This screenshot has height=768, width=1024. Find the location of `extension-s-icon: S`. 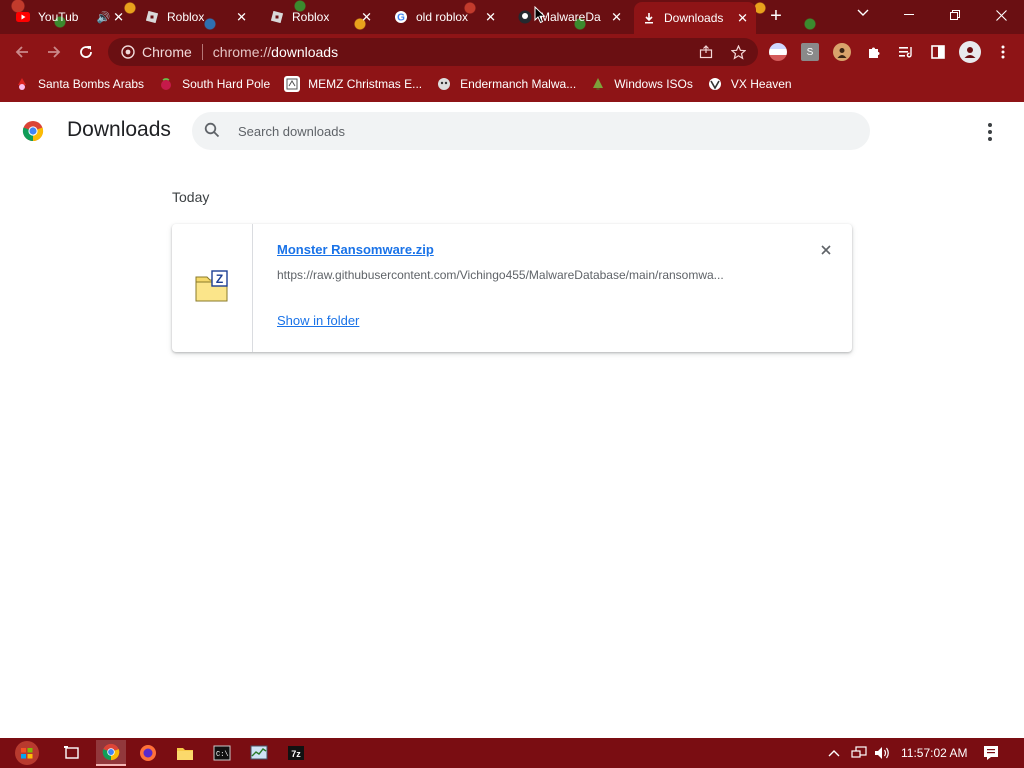

extension-s-icon: S is located at coordinates (810, 52).